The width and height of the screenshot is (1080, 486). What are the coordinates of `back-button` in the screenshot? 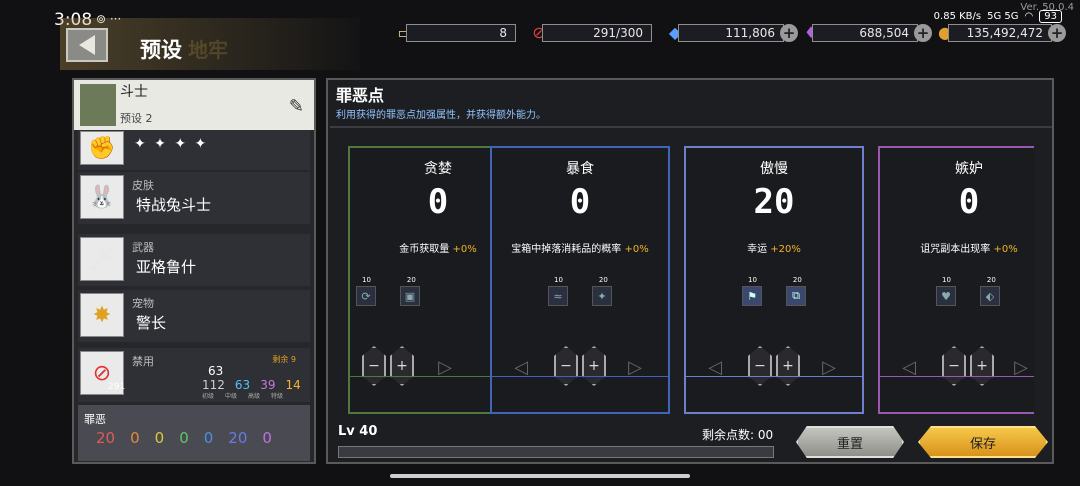 It's located at (87, 45).